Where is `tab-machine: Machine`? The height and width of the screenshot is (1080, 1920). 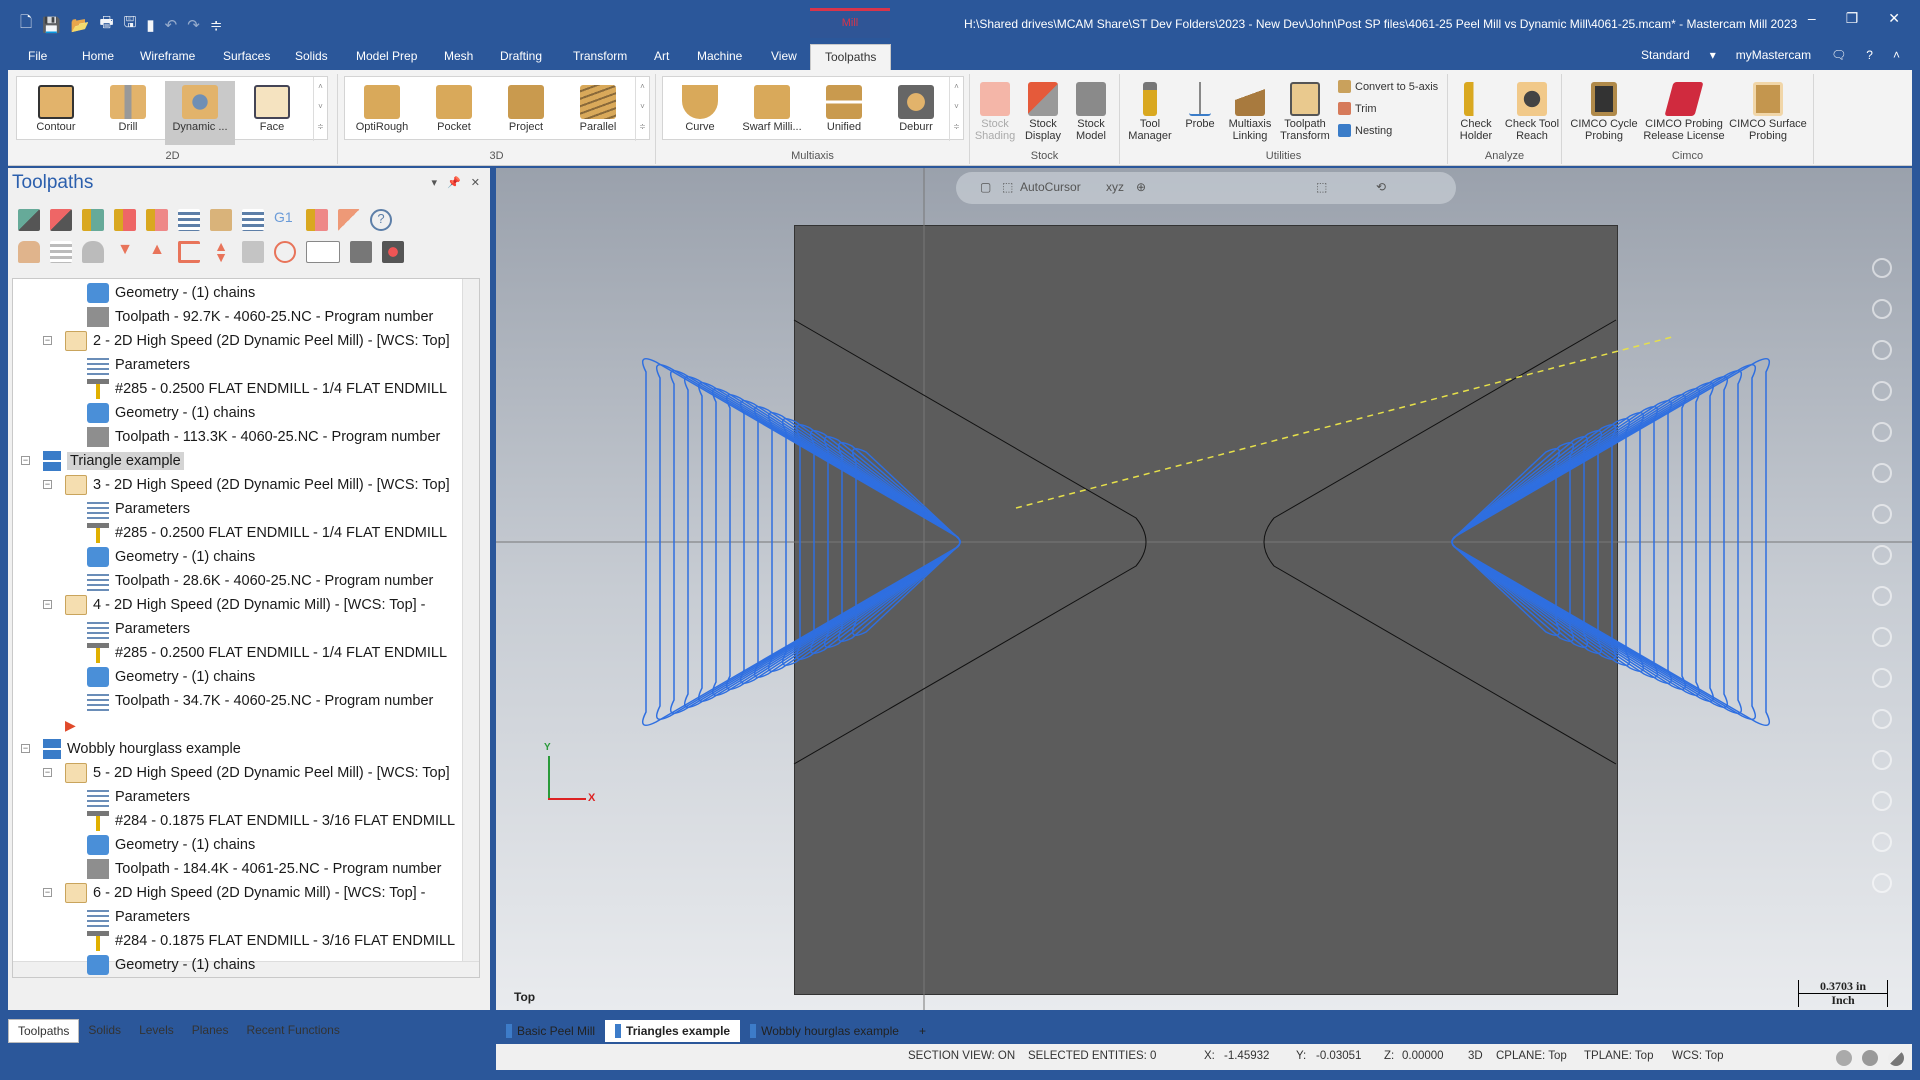 tab-machine: Machine is located at coordinates (719, 56).